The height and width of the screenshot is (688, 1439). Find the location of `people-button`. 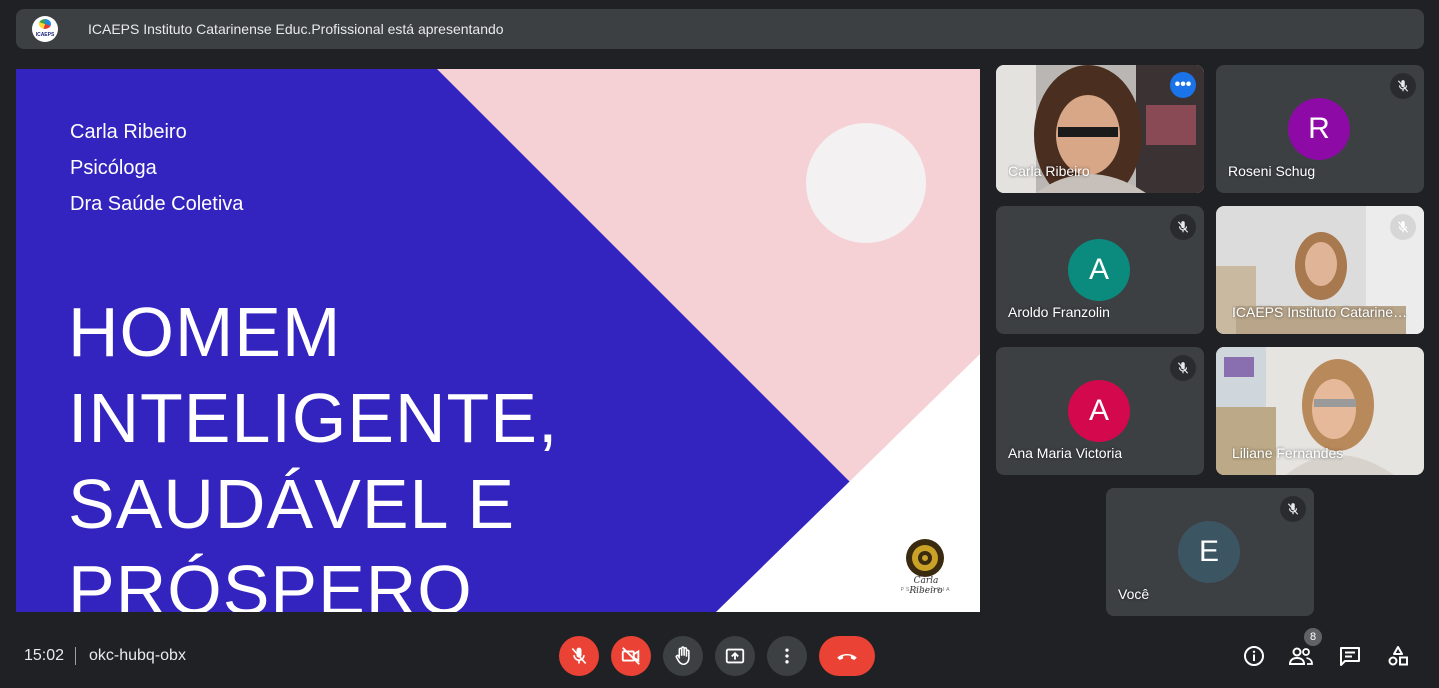

people-button is located at coordinates (1301, 656).